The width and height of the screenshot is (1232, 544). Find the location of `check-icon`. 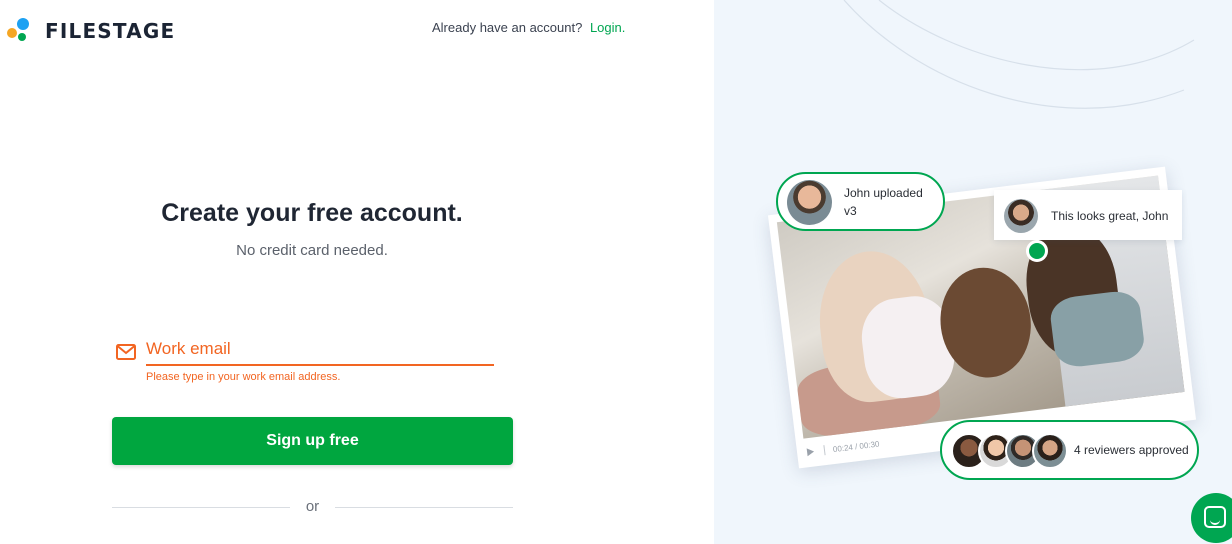

check-icon is located at coordinates (1037, 251).